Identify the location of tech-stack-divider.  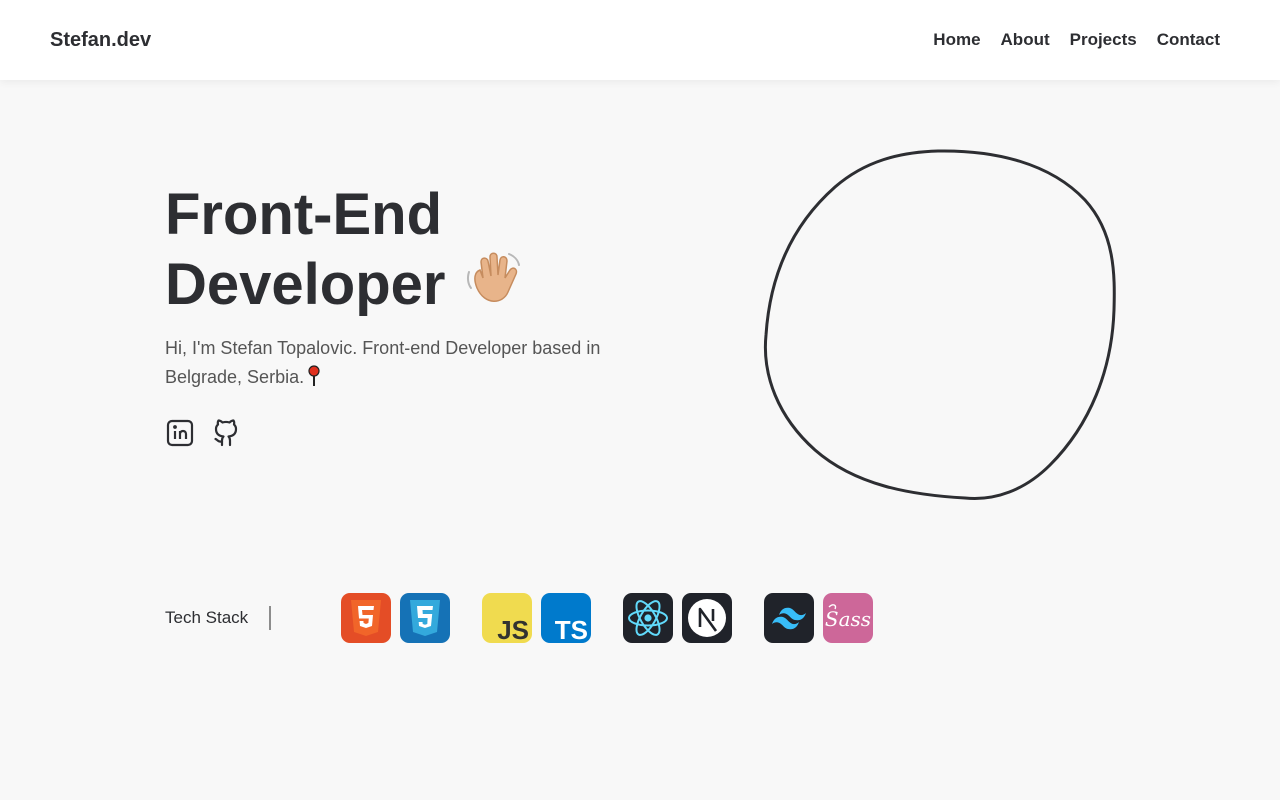
(270, 618).